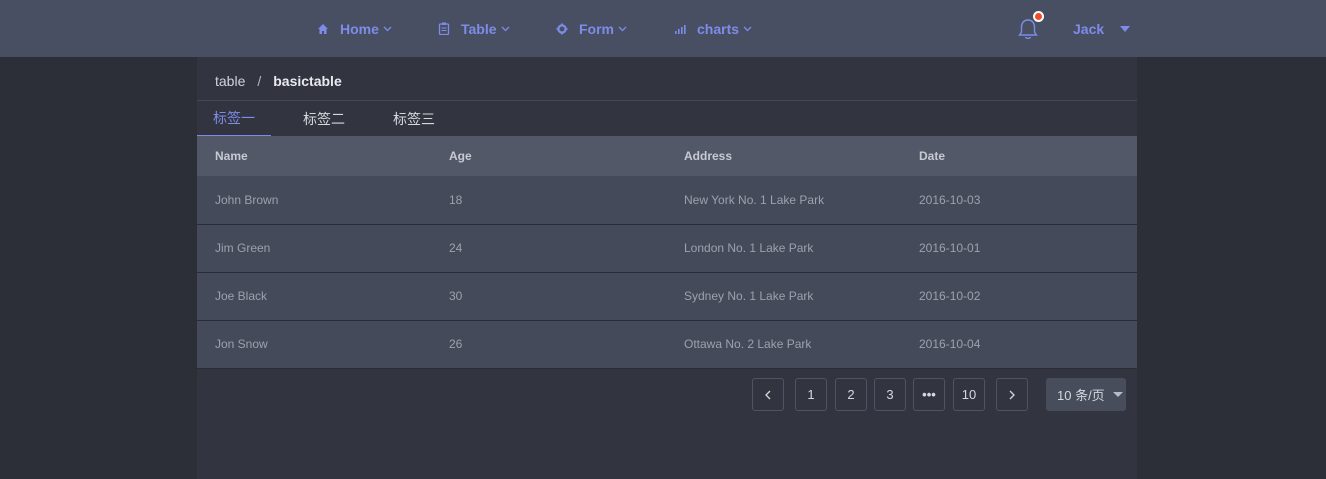 The image size is (1326, 479). Describe the element at coordinates (596, 28) in the screenshot. I see `nav-form-label: Form` at that location.